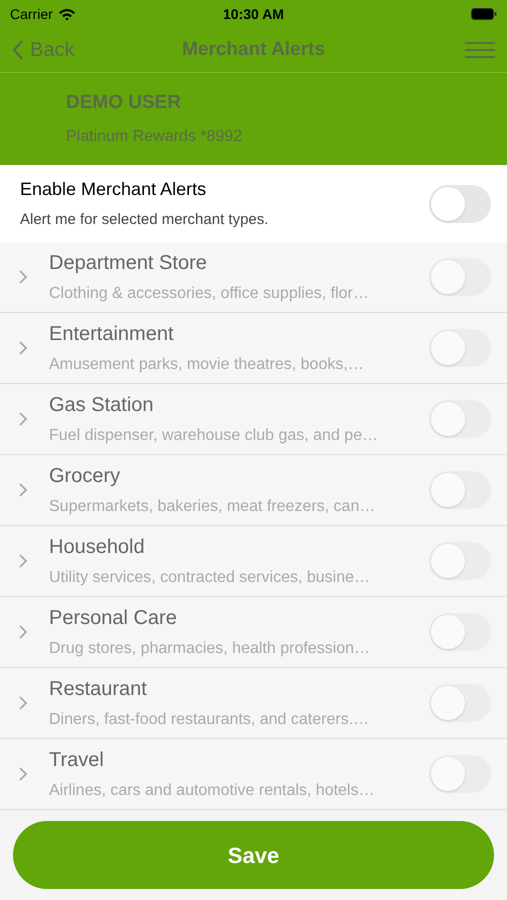 Image resolution: width=507 pixels, height=900 pixels. Describe the element at coordinates (114, 189) in the screenshot. I see `row-title: Enable Merchant Alerts` at that location.